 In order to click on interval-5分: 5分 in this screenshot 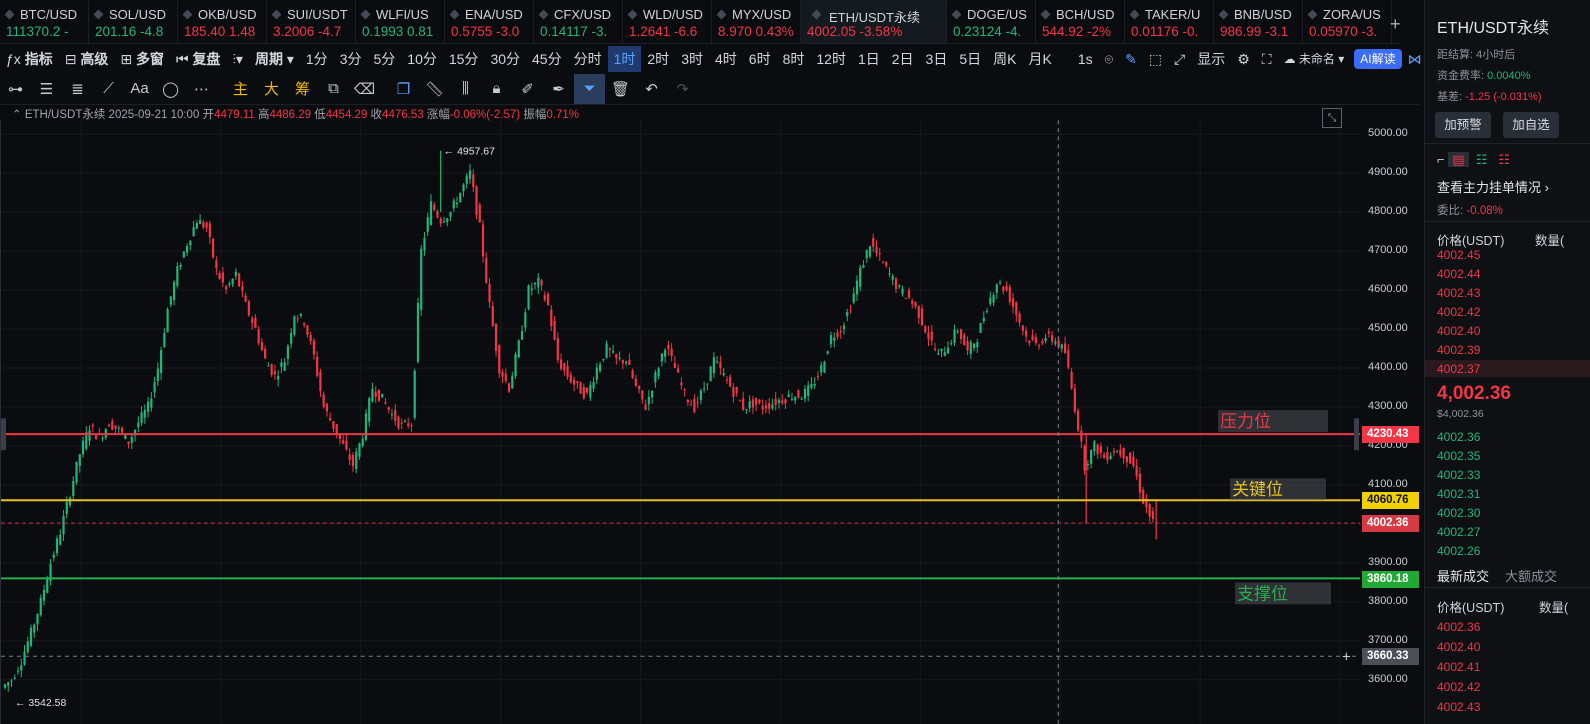, I will do `click(384, 59)`.